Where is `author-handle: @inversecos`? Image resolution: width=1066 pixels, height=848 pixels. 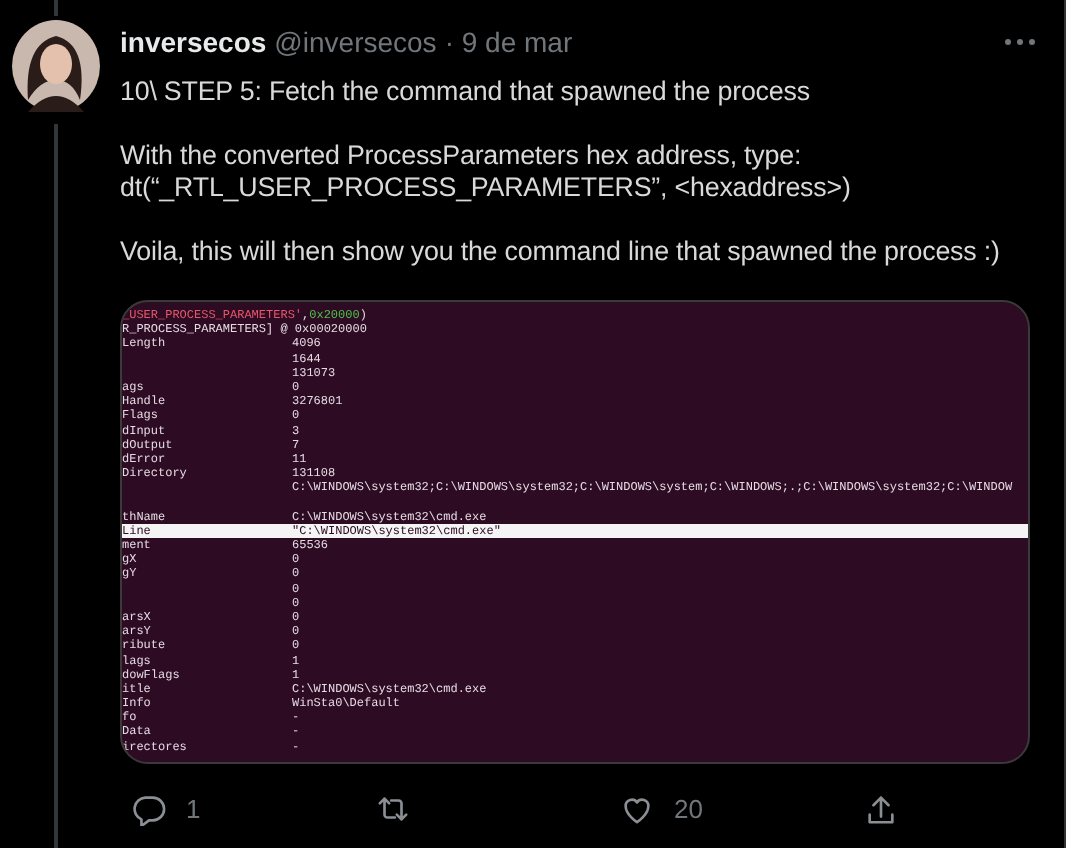
author-handle: @inversecos is located at coordinates (355, 42).